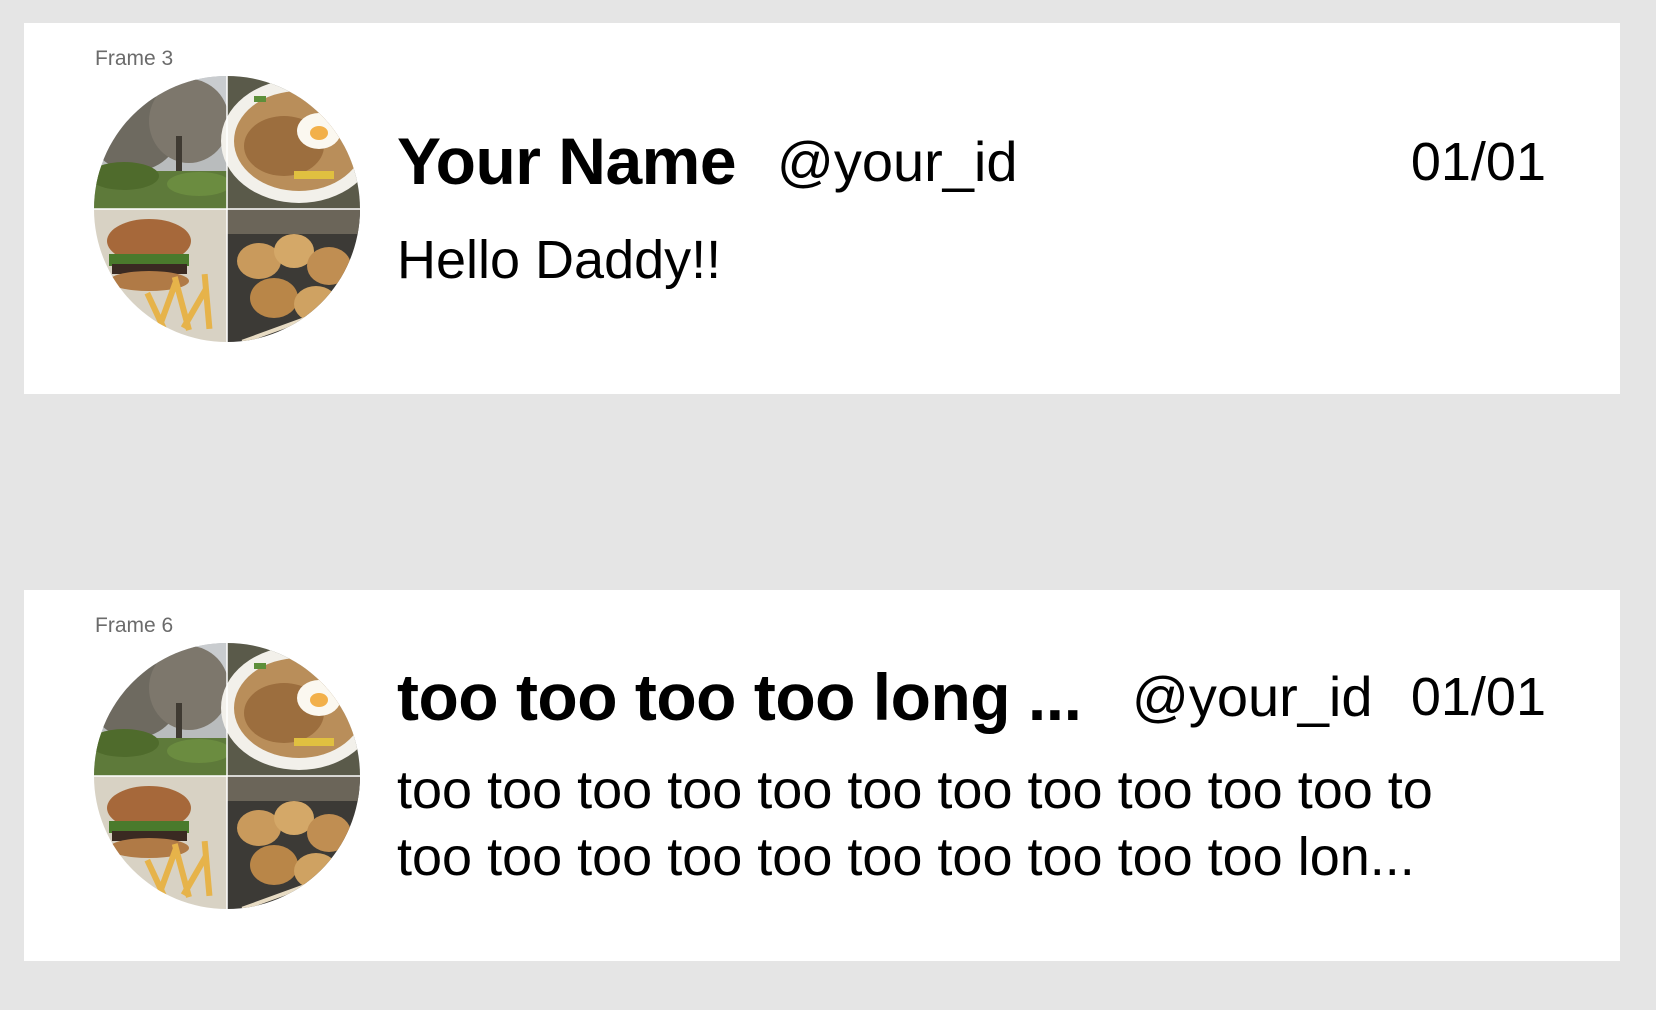 This screenshot has width=1656, height=1010. What do you see at coordinates (559, 260) in the screenshot?
I see `message-text: Hello Daddy!!` at bounding box center [559, 260].